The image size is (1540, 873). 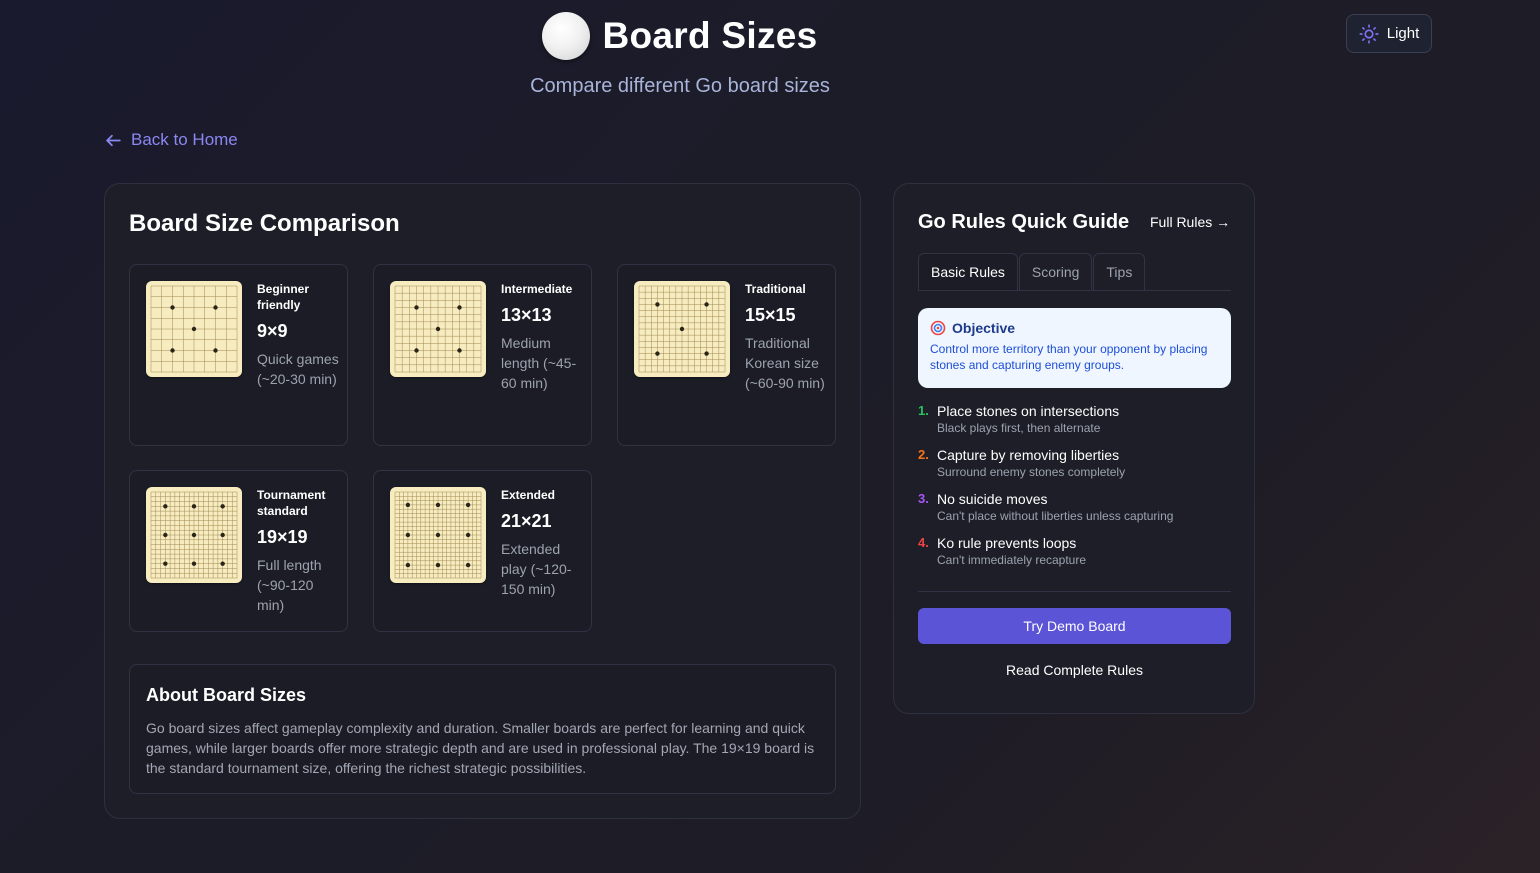 I want to click on board-description: Quick games (~20-30 min), so click(x=298, y=369).